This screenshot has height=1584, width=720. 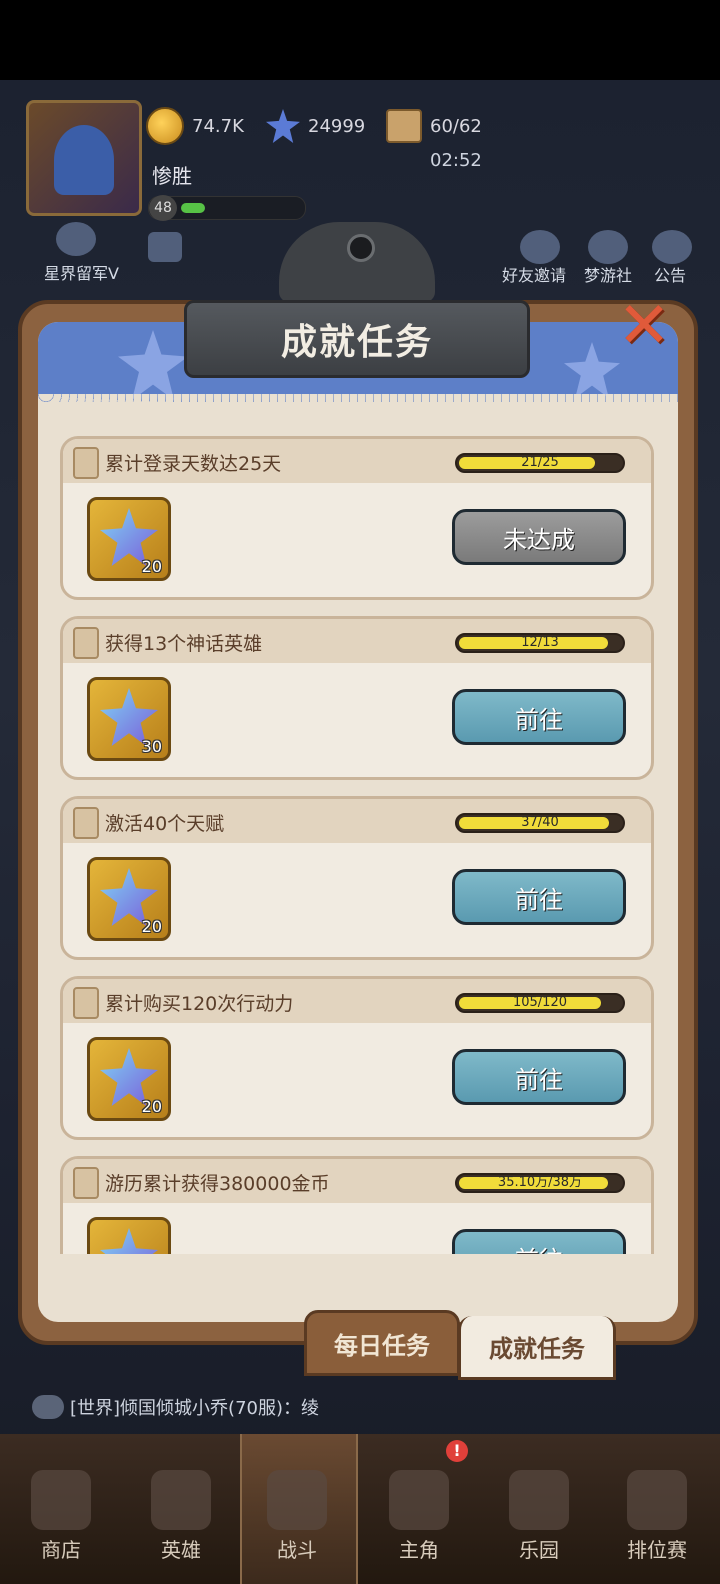 I want to click on nav-label: 乐园, so click(x=539, y=1550).